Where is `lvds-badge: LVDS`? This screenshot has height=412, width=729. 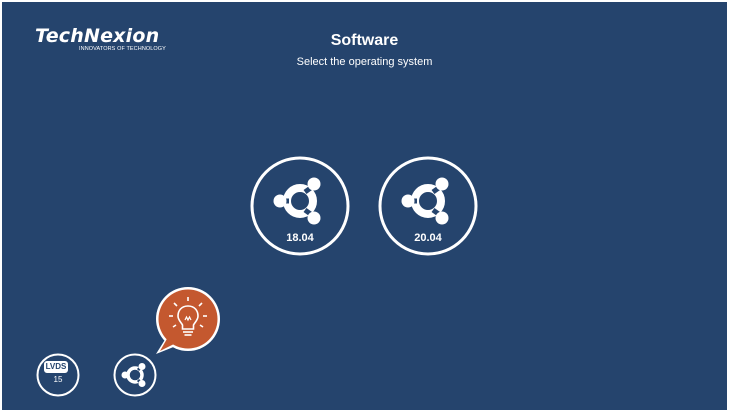
lvds-badge: LVDS is located at coordinates (56, 367).